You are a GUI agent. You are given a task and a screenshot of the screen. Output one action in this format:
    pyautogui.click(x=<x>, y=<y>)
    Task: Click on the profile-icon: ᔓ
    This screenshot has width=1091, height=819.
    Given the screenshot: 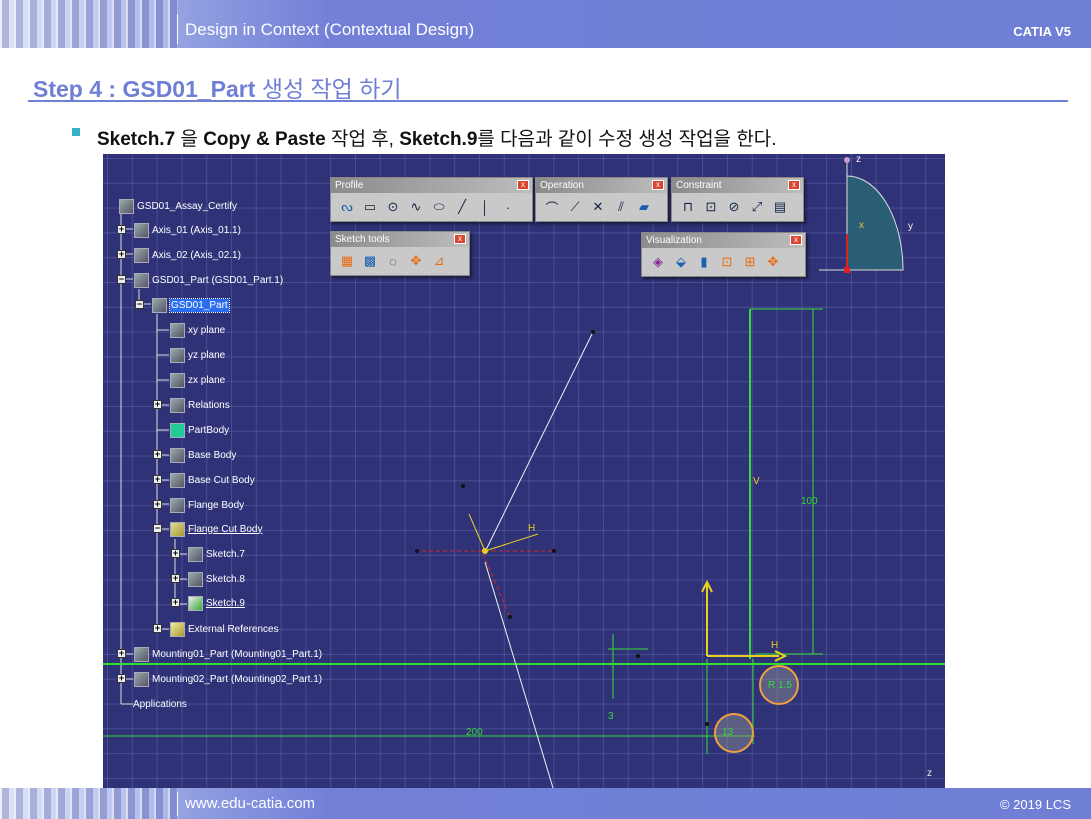 What is the action you would take?
    pyautogui.click(x=347, y=207)
    